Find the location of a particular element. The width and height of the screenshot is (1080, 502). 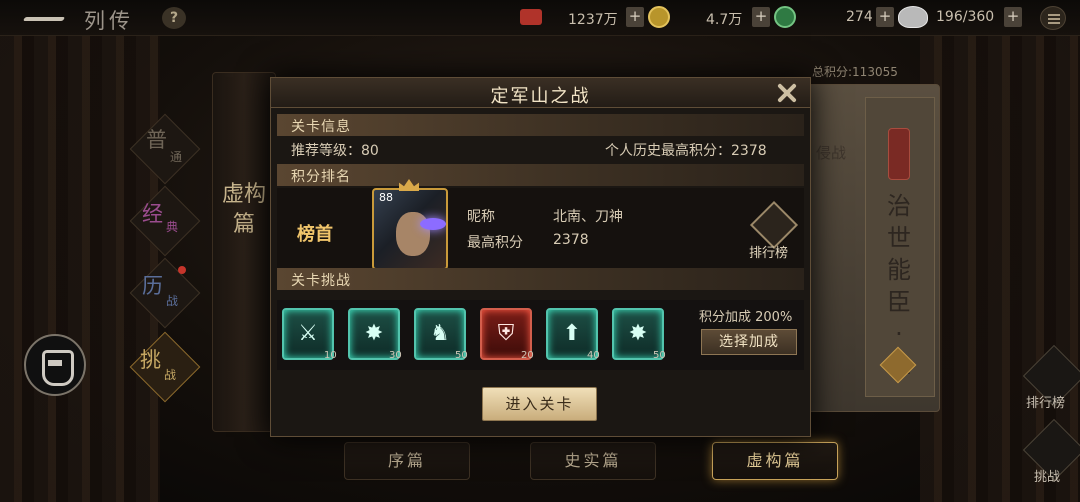

stage-card is located at coordinates (870, 248).